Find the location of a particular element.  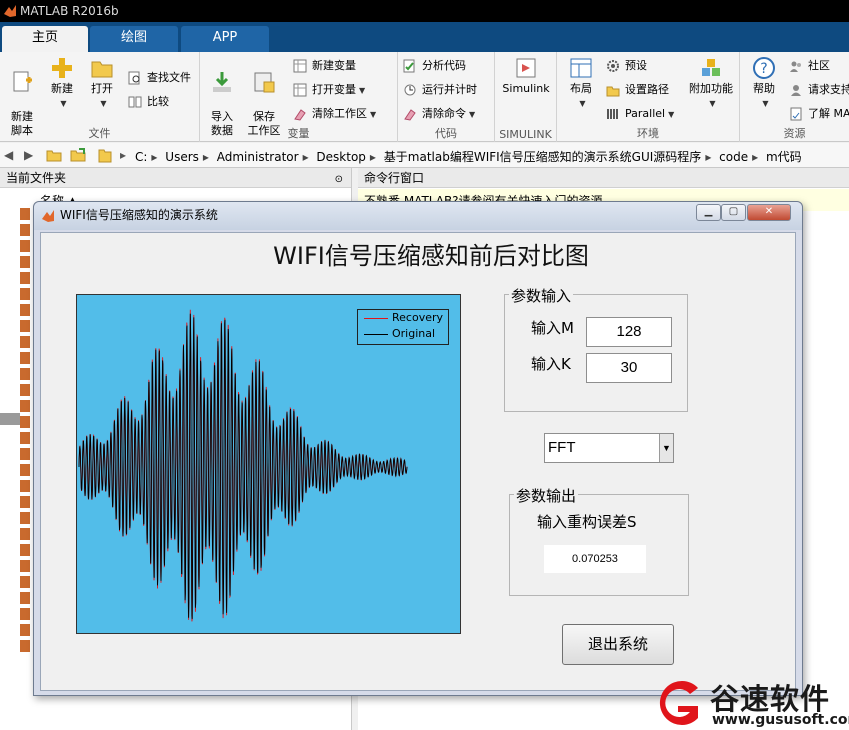

command-window-header: 命令行窗口 is located at coordinates (603, 178).